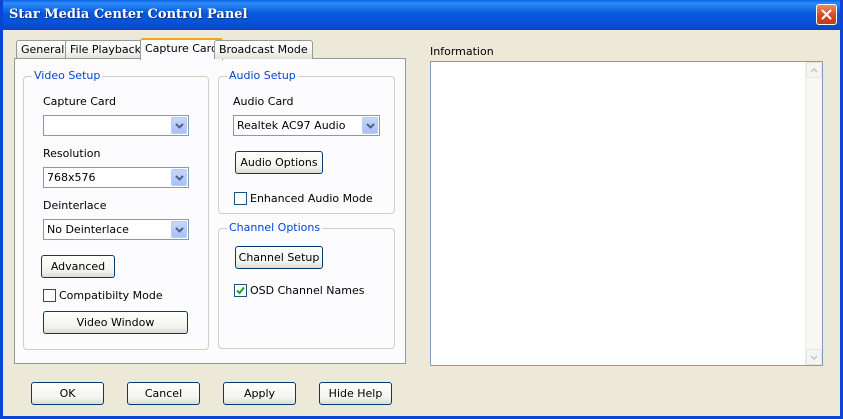 The height and width of the screenshot is (419, 843). What do you see at coordinates (262, 75) in the screenshot?
I see `audio-setup-legend: Audio Setup` at bounding box center [262, 75].